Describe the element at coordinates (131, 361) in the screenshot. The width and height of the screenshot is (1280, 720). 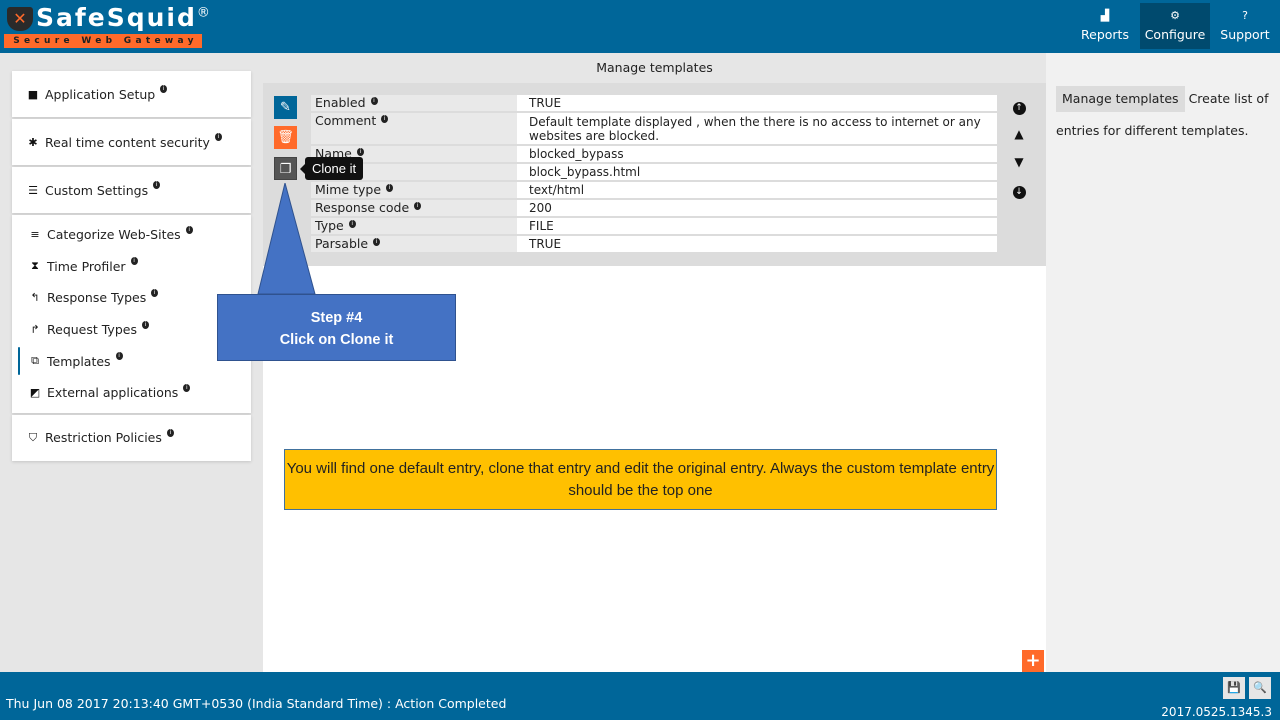
I see `sidebar-item-templates: ⧉ Templates i` at that location.